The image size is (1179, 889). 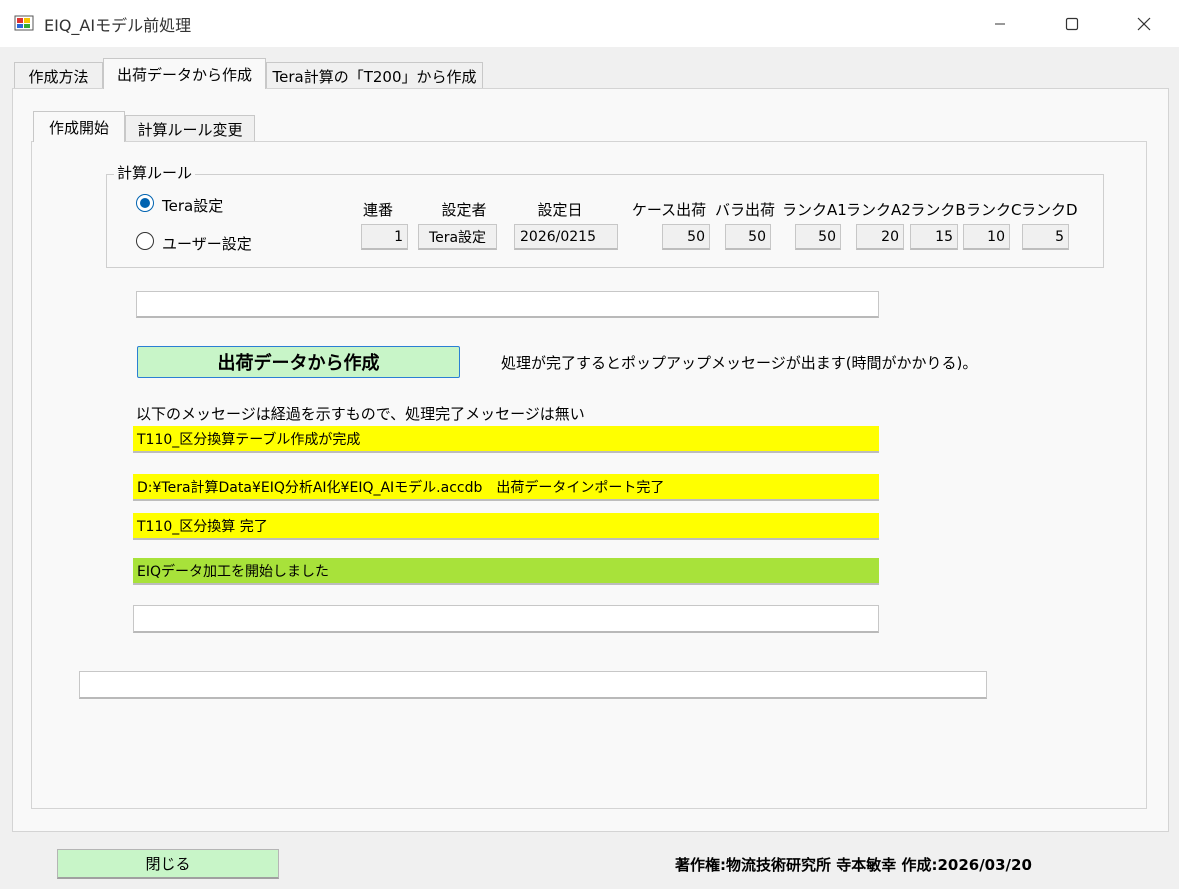 What do you see at coordinates (118, 25) in the screenshot?
I see `window-title: EIQ_AIモデル前処理` at bounding box center [118, 25].